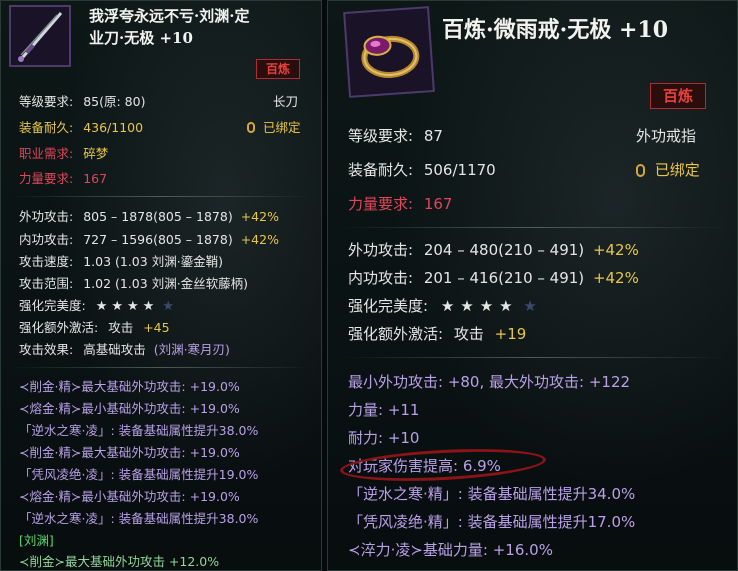 Image resolution: width=738 pixels, height=571 pixels. I want to click on extra-value: +45, so click(156, 327).